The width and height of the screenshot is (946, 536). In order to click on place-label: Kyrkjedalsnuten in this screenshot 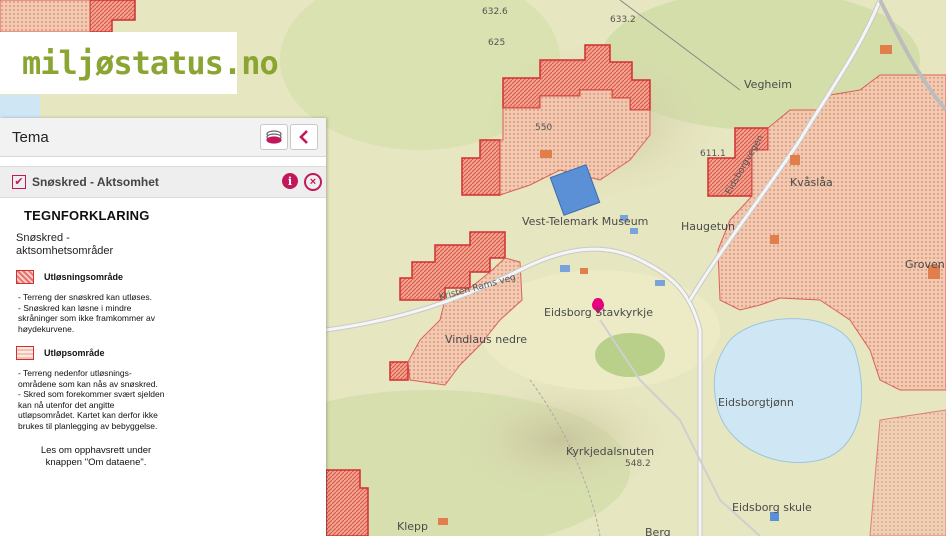, I will do `click(610, 451)`.